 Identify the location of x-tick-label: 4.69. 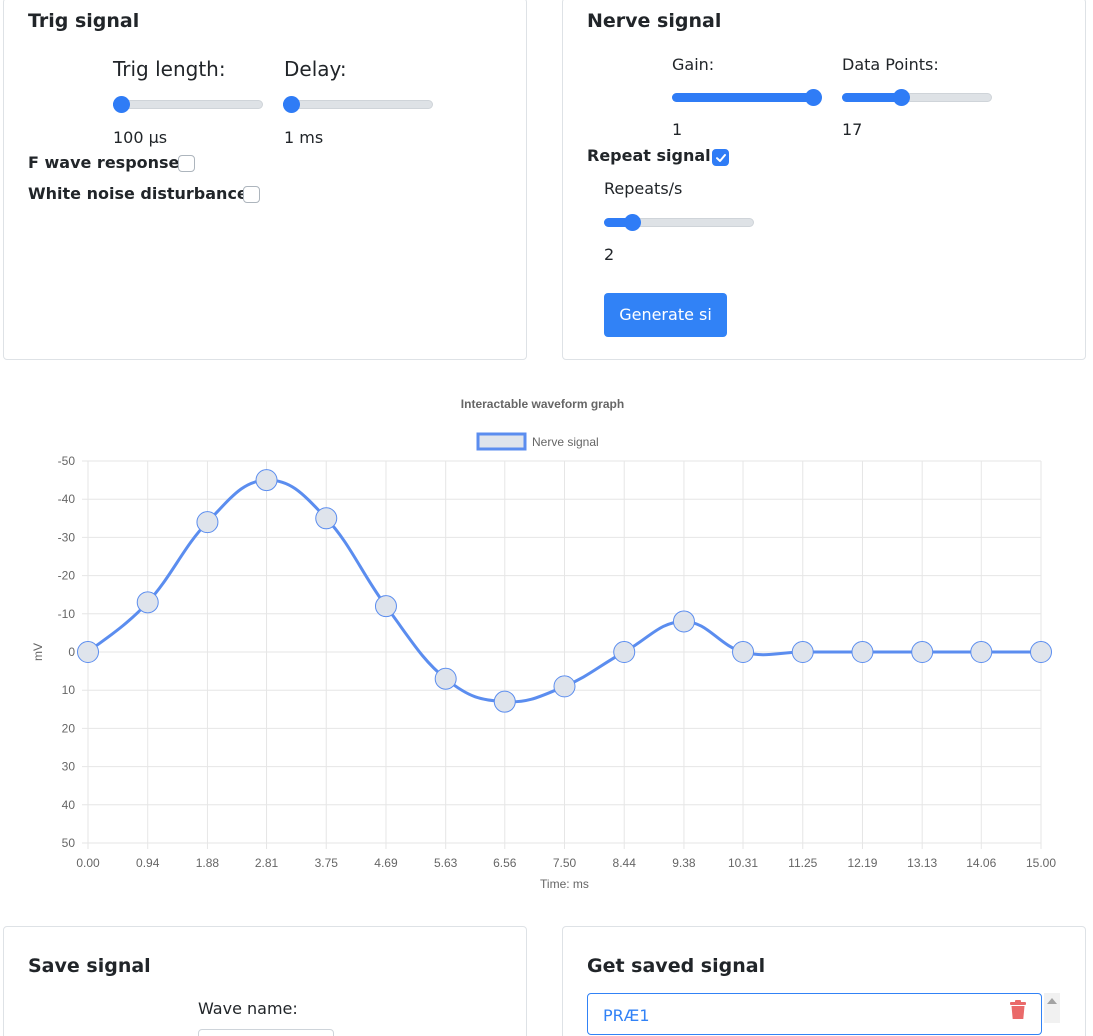
(386, 863).